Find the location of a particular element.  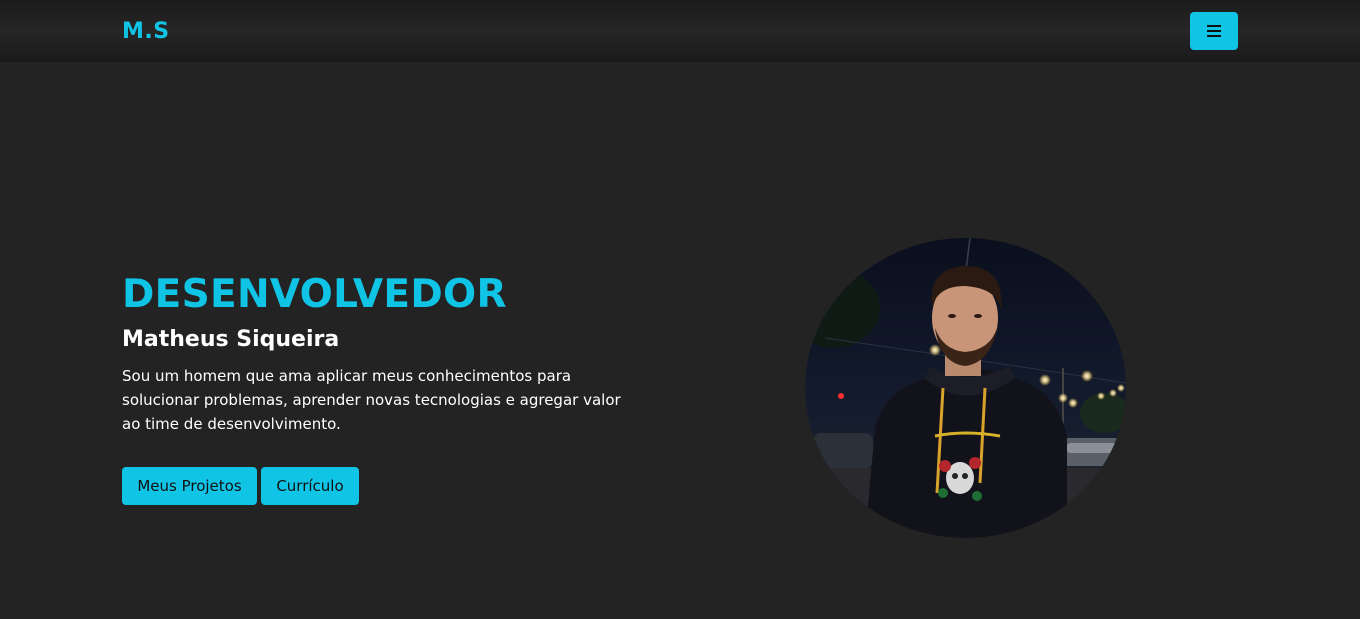

hamburger-menu-icon is located at coordinates (1214, 31).